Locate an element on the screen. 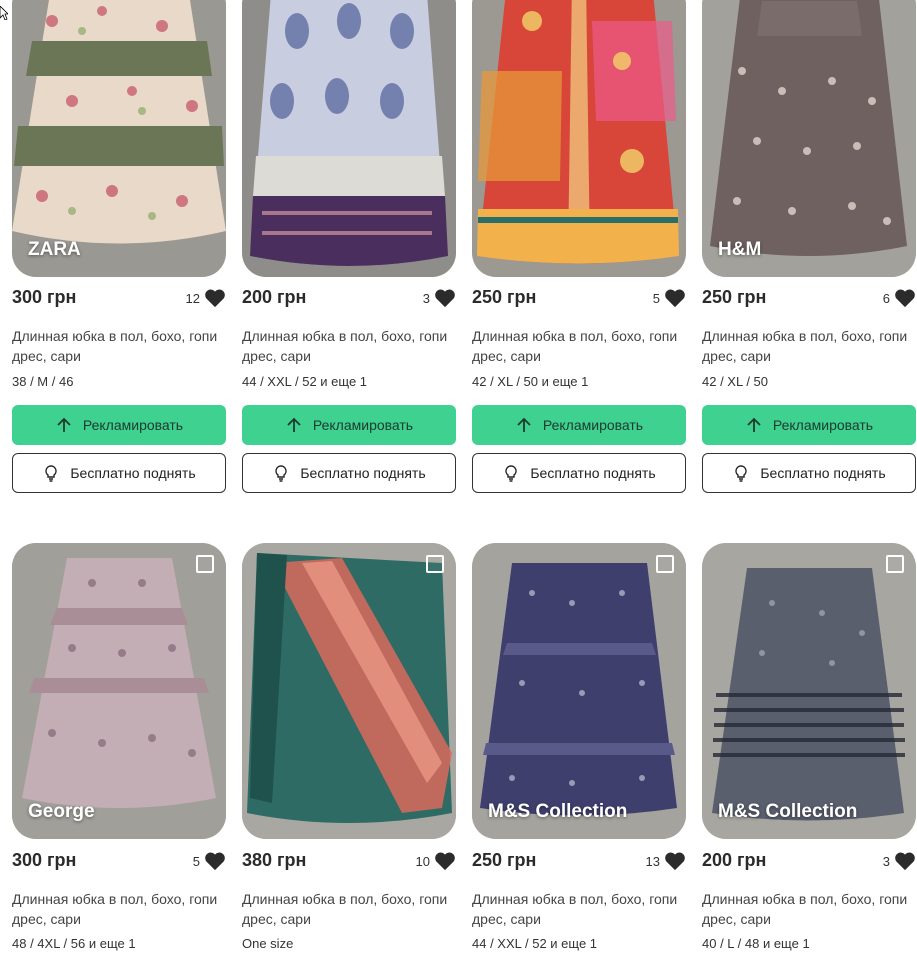 Image resolution: width=917 pixels, height=963 pixels. skirt-photo-teal-wrap is located at coordinates (349, 691).